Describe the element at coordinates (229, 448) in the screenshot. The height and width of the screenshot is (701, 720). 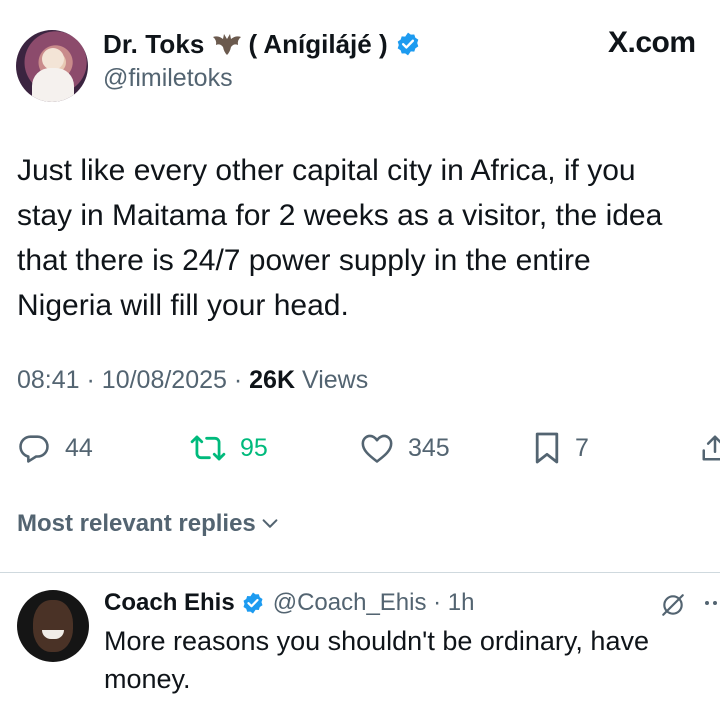
I see `retweet-button: 95` at that location.